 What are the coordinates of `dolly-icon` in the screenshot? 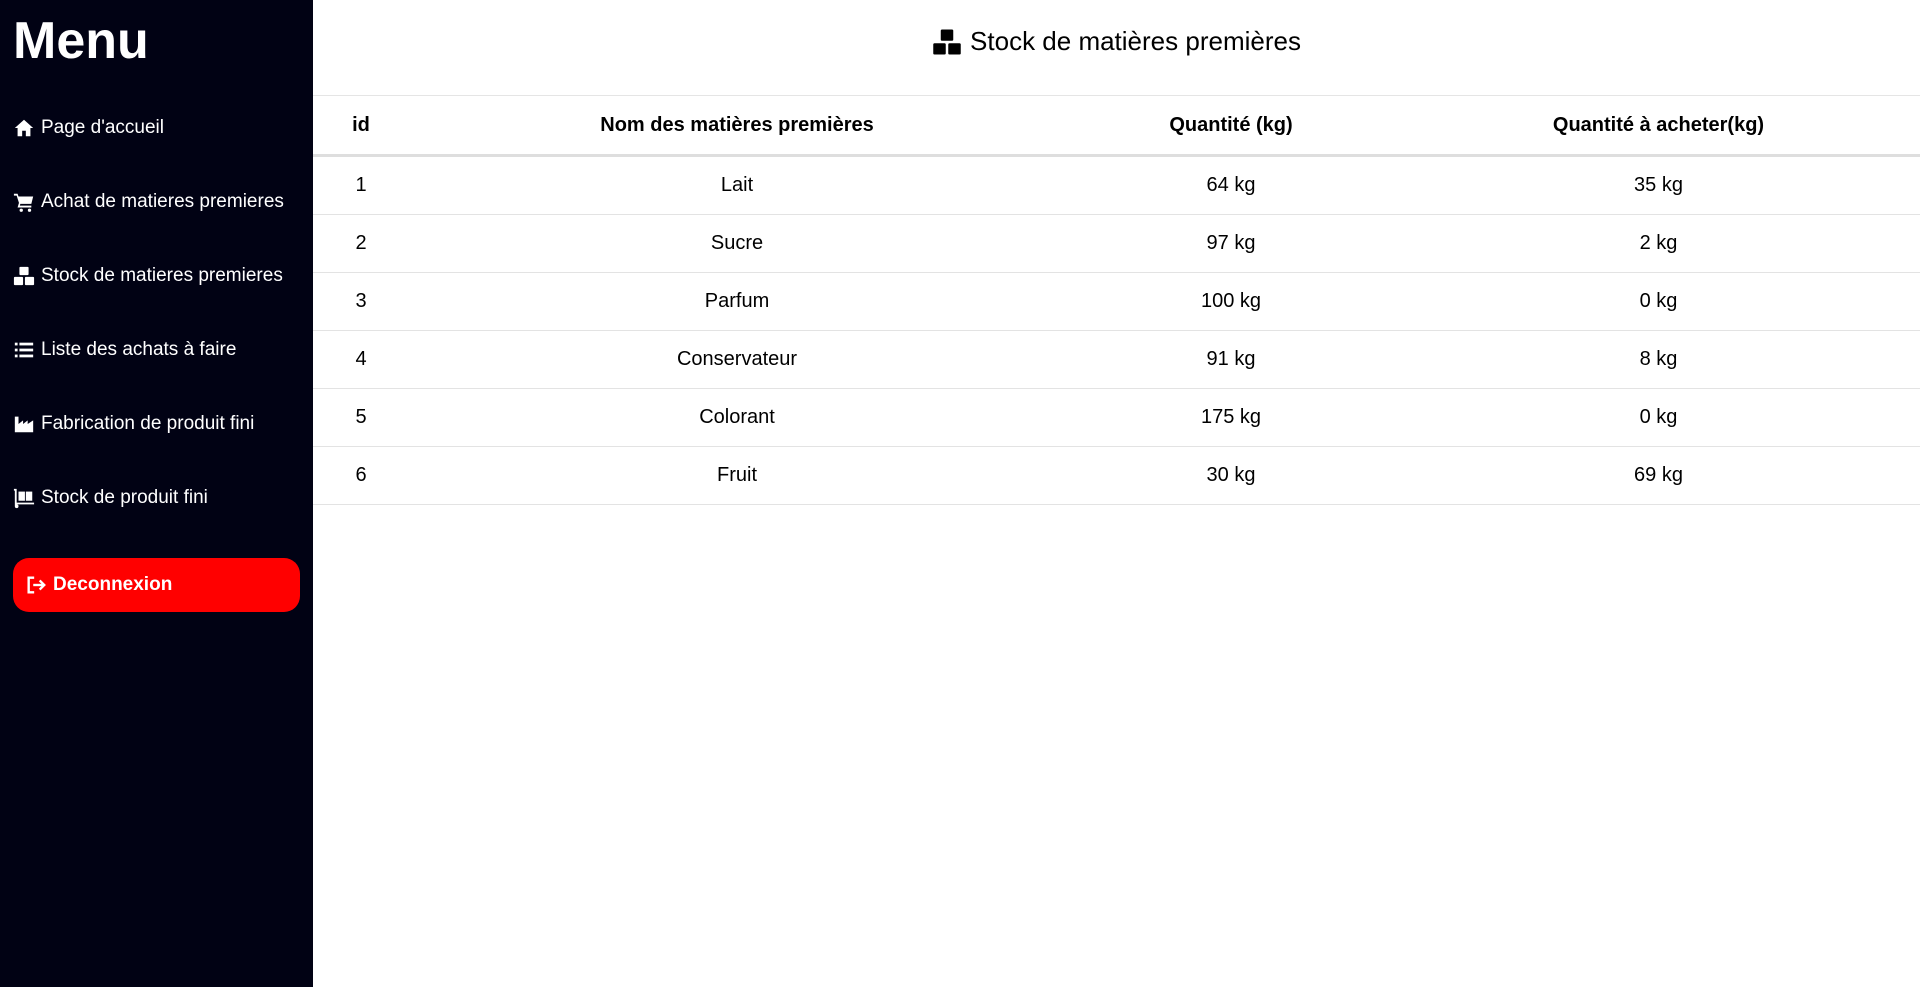 It's located at (24, 498).